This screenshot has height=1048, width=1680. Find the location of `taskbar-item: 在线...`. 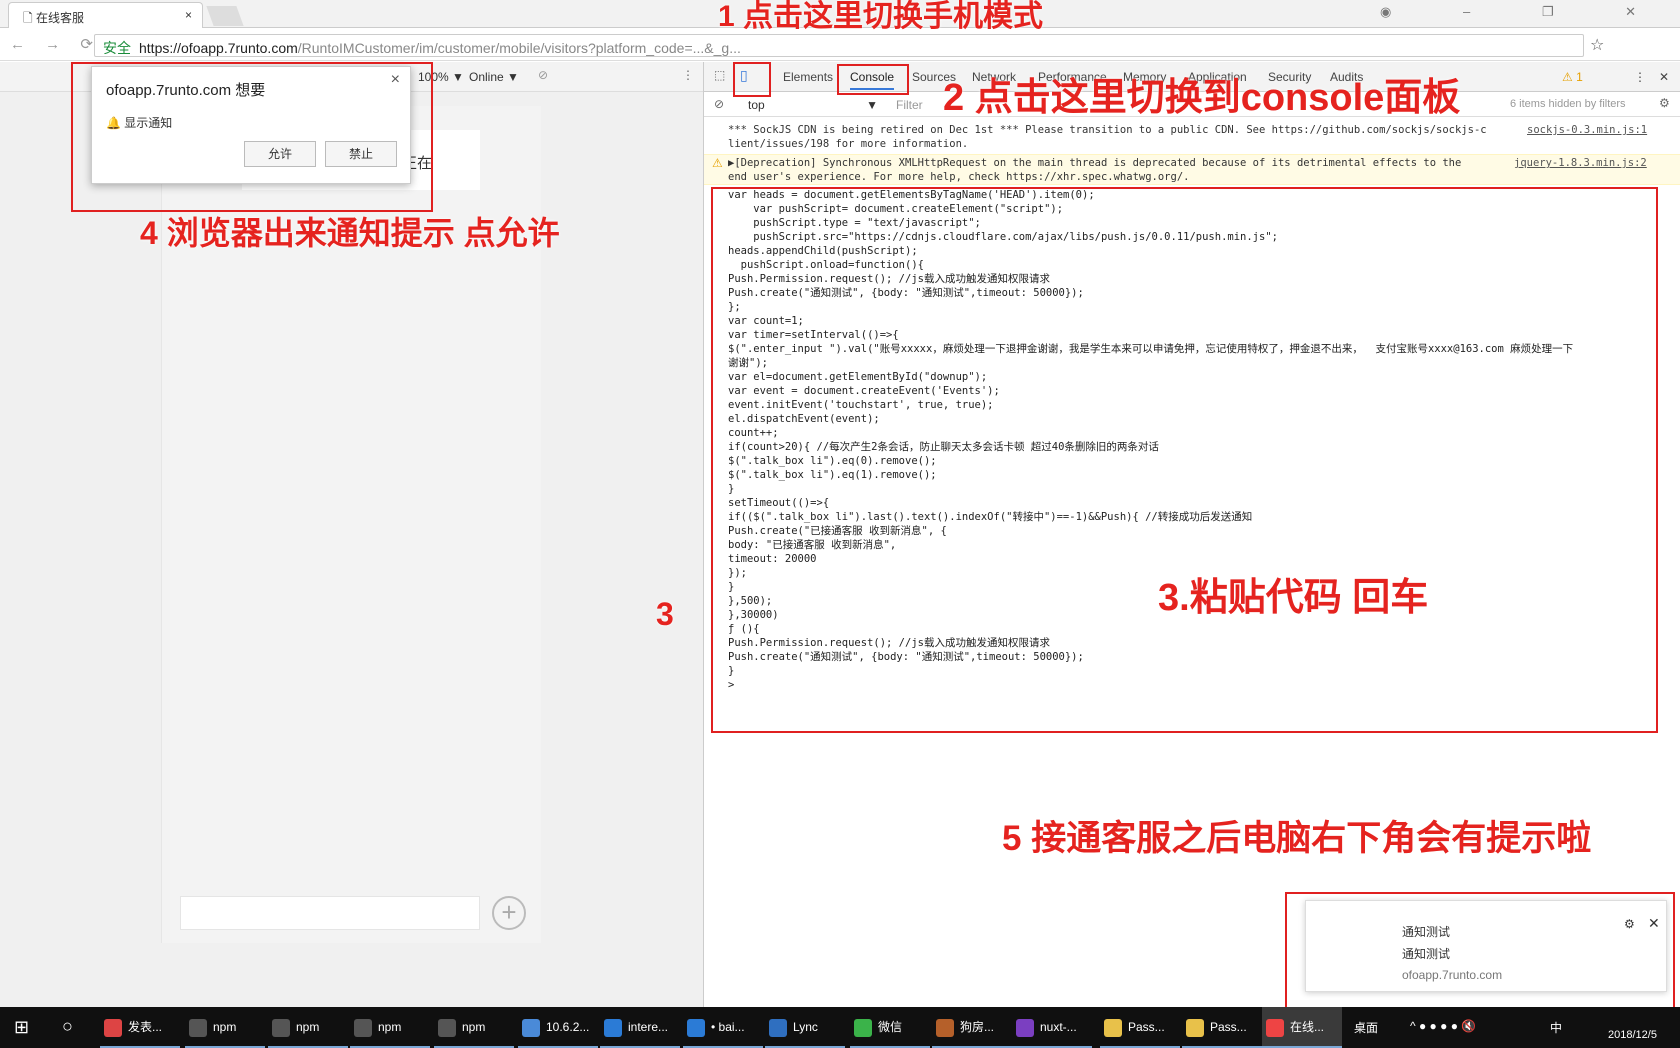

taskbar-item: 在线... is located at coordinates (1302, 1027).